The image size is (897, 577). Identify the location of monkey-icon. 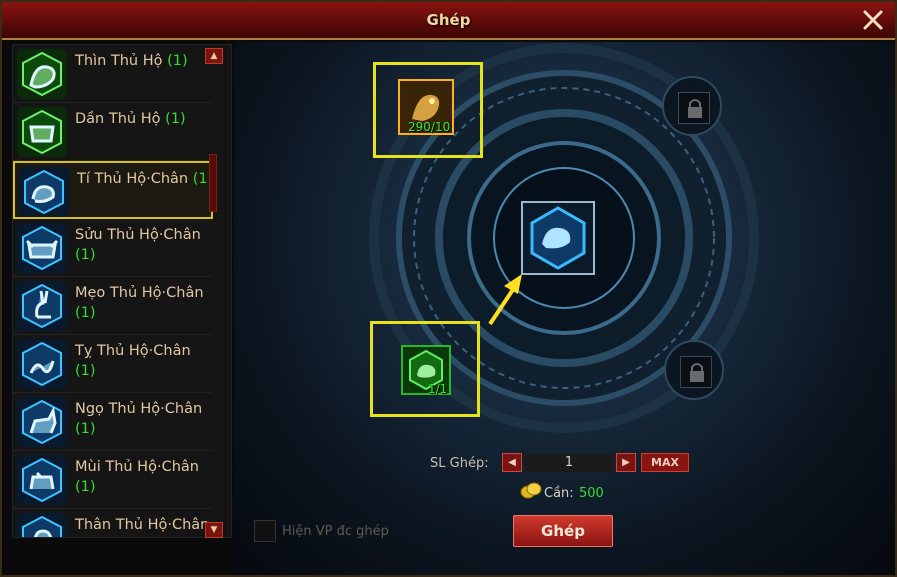
(42, 525).